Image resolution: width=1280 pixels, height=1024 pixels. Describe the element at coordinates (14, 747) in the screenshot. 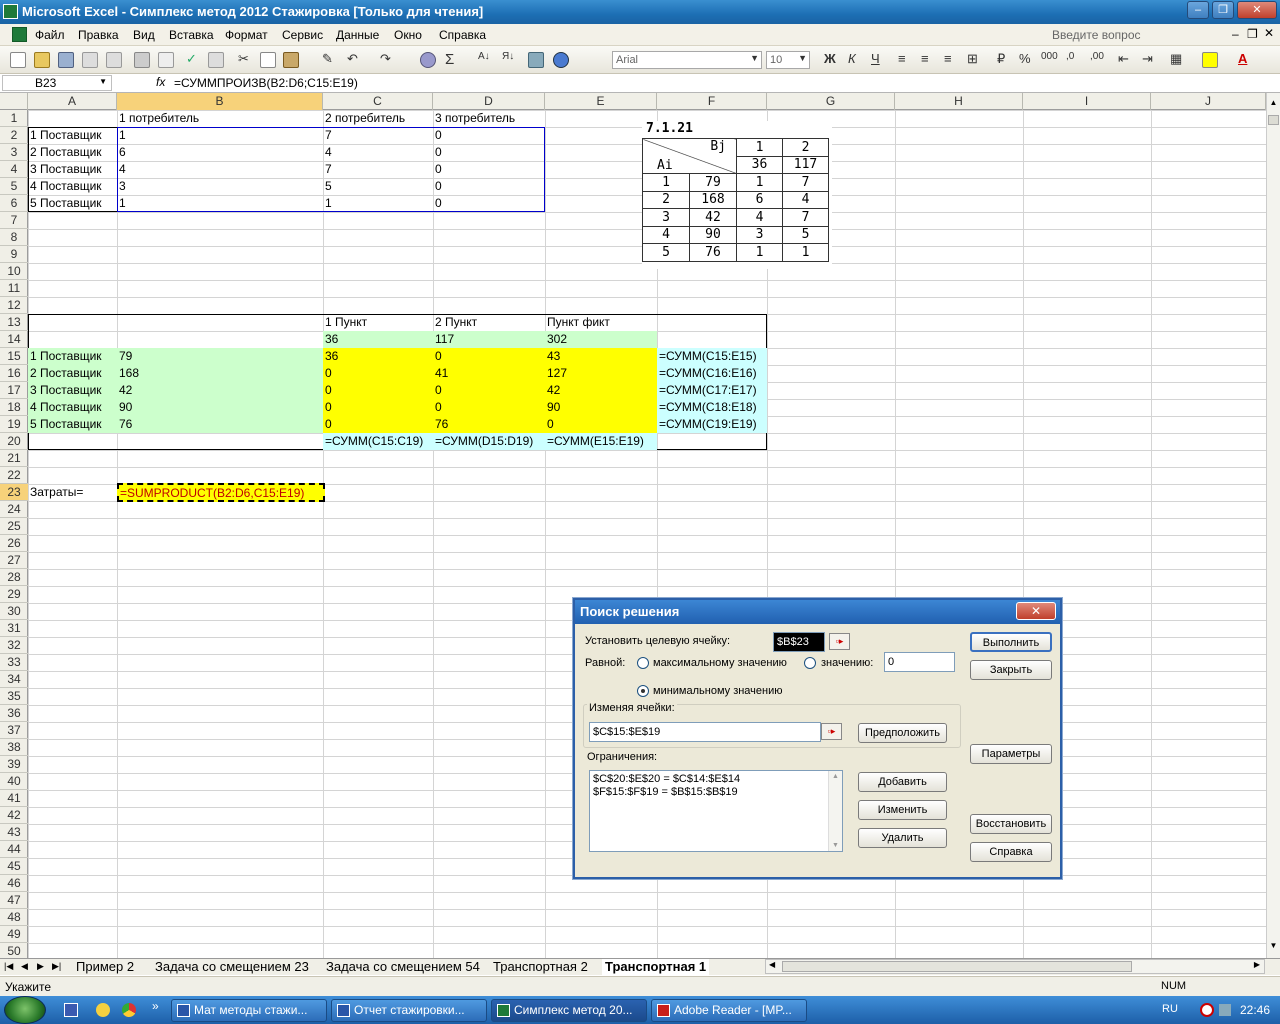

I see `row-header-38: 38` at that location.